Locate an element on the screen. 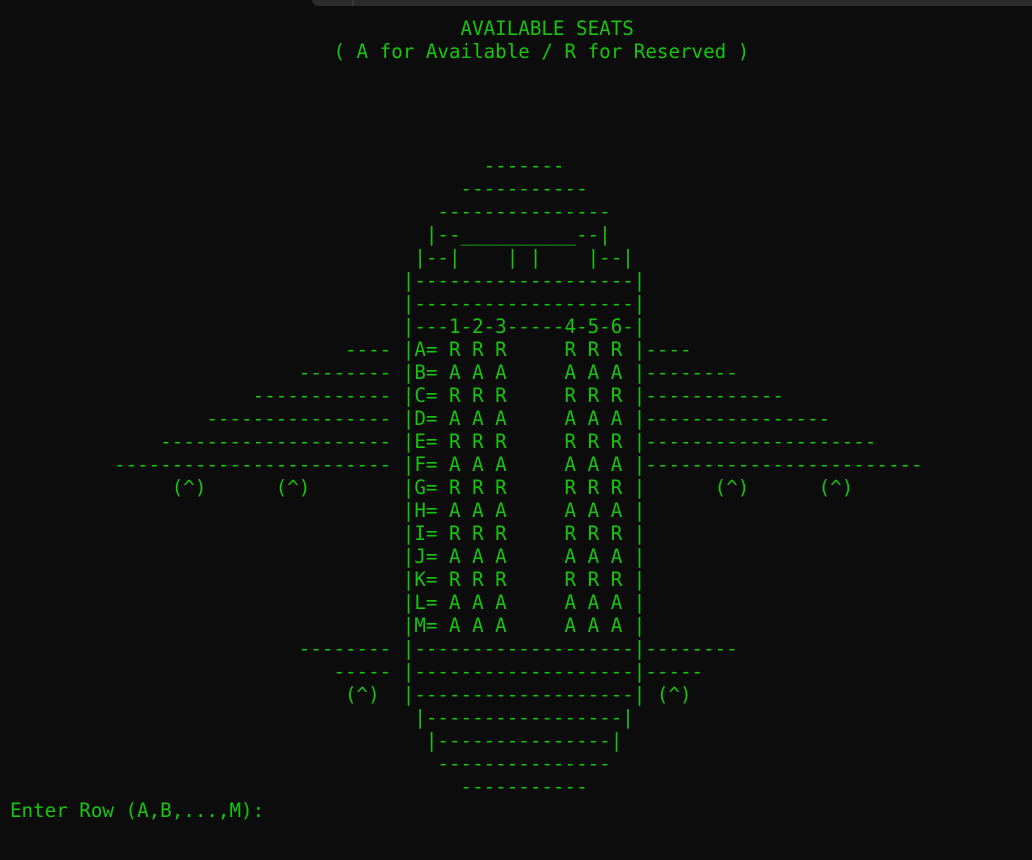 The height and width of the screenshot is (860, 1032). tab-strip is located at coordinates (672, 3).